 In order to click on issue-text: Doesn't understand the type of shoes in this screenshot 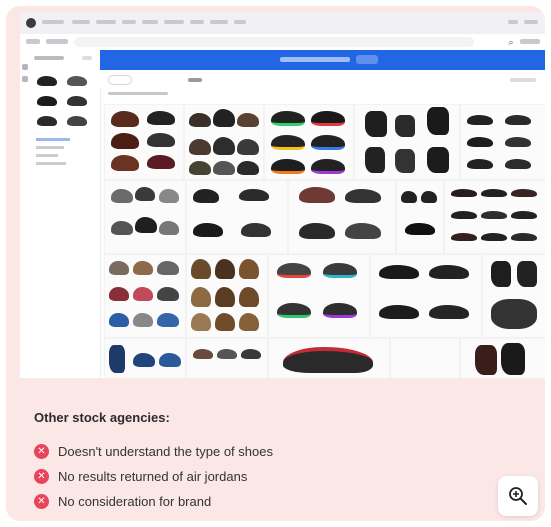, I will do `click(165, 451)`.